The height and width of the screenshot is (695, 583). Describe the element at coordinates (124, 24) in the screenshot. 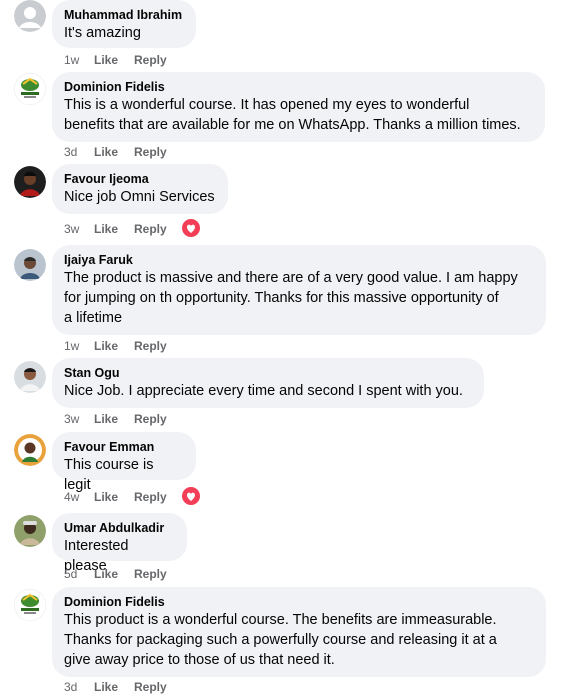

I see `comment-bubble: Muhammad Ibrahim It's amazing` at that location.